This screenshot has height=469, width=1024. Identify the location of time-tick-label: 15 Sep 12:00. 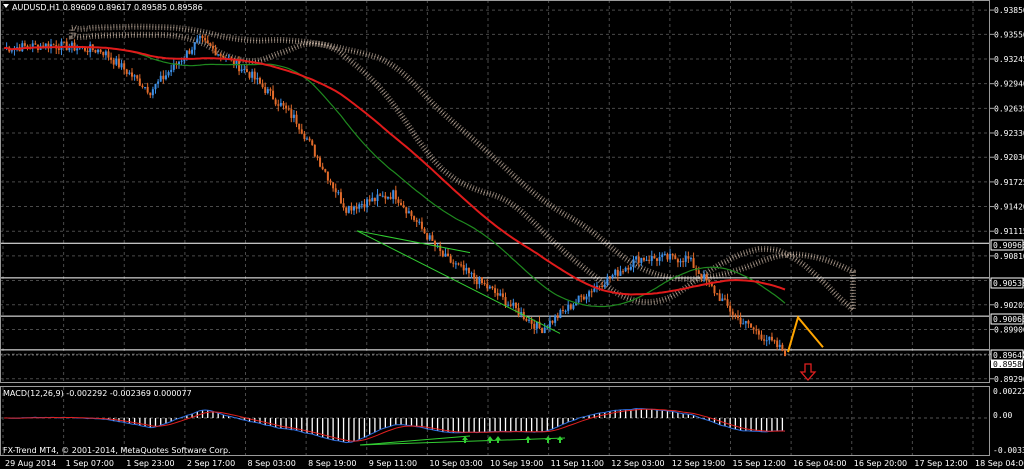
(759, 463).